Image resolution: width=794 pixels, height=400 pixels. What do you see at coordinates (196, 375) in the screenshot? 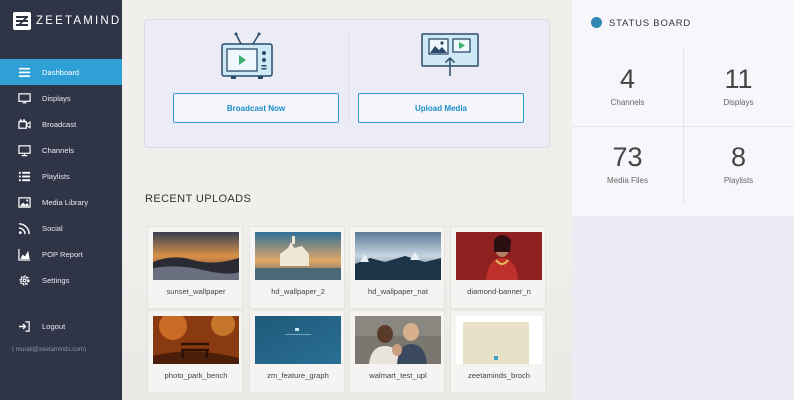
I see `media-name: photo_park_bench` at bounding box center [196, 375].